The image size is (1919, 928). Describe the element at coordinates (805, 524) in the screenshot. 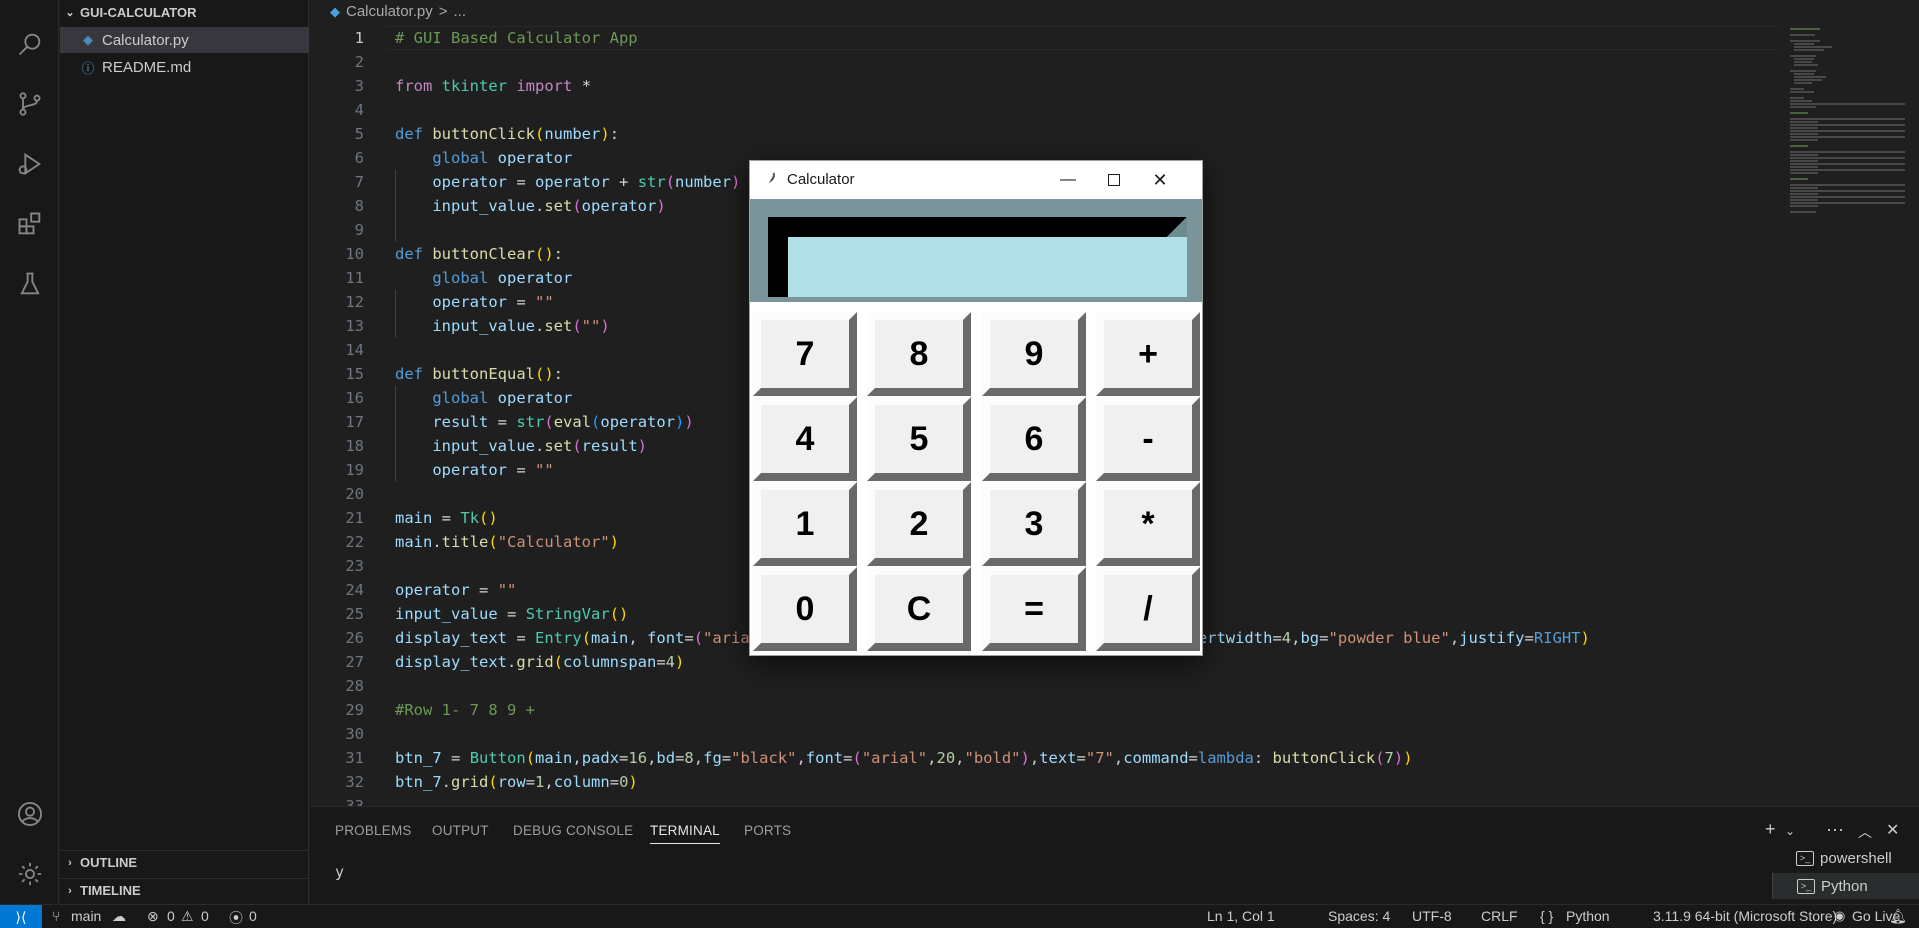

I see `key-1: 1` at that location.